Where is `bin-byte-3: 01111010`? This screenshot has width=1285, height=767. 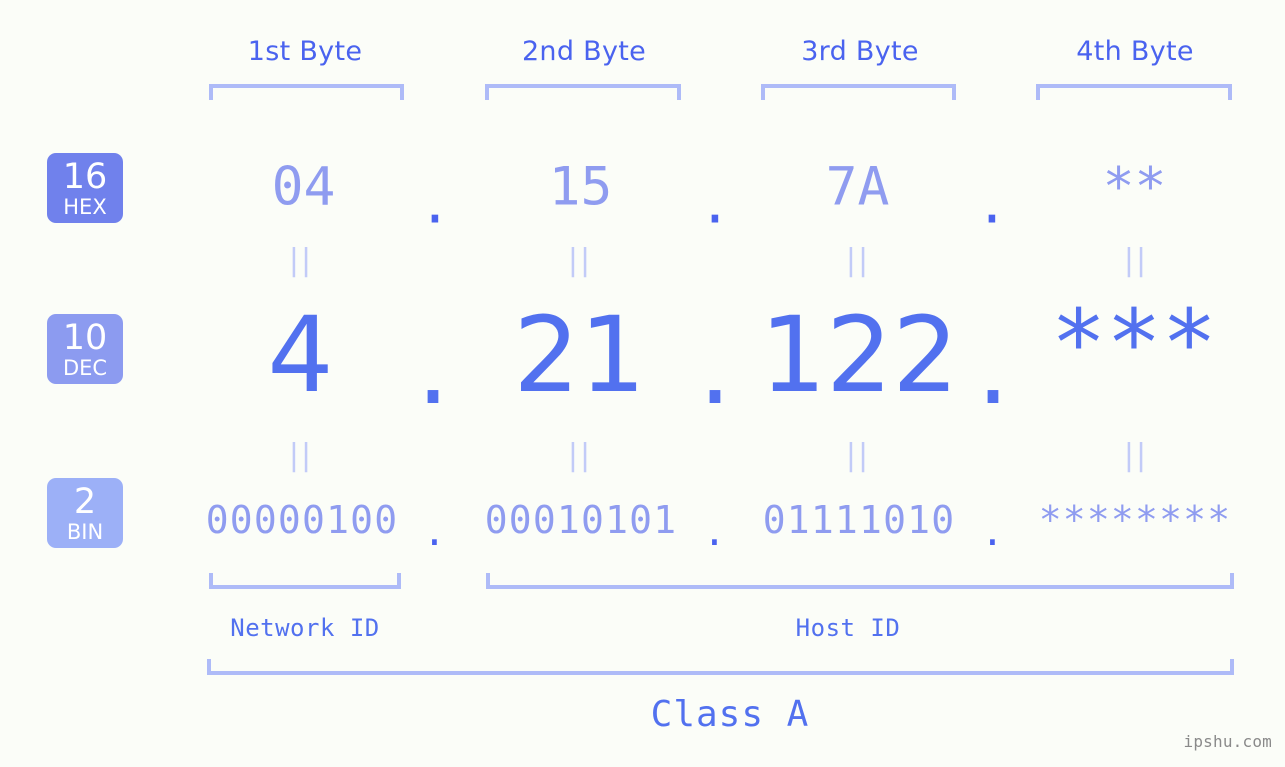
bin-byte-3: 01111010 is located at coordinates (859, 520).